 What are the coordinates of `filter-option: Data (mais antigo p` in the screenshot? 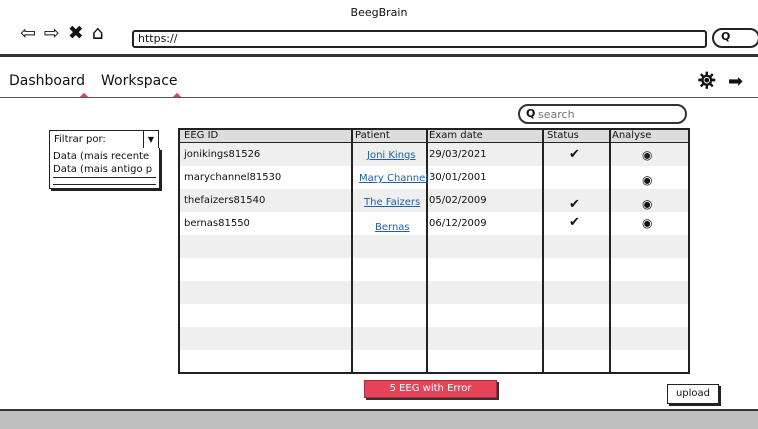 It's located at (105, 169).